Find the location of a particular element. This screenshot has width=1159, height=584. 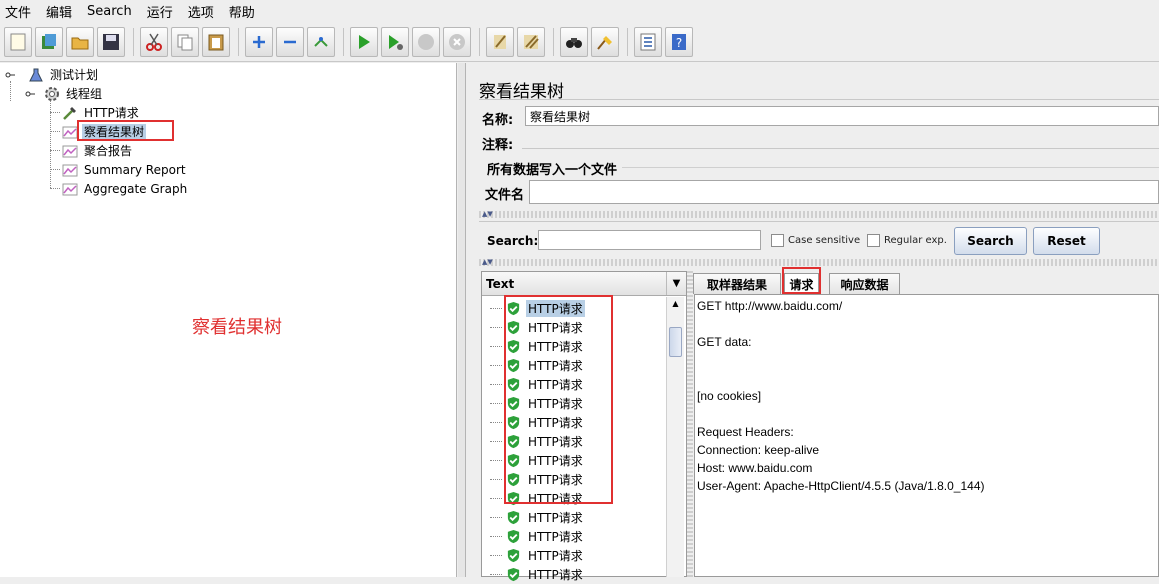

flask-icon is located at coordinates (36, 75).